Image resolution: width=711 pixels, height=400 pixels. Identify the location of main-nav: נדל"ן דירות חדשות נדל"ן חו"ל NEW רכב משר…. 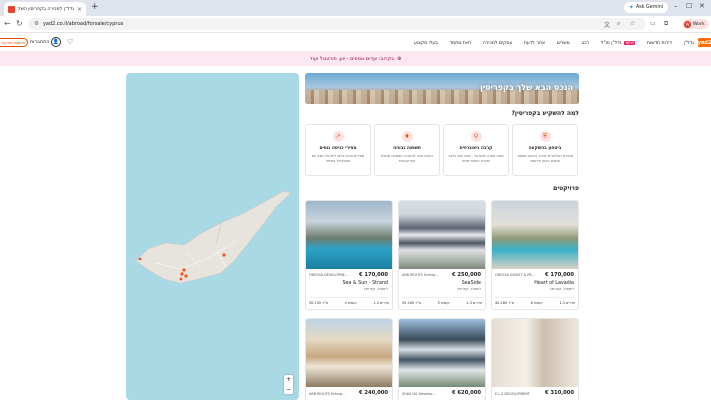
(554, 43).